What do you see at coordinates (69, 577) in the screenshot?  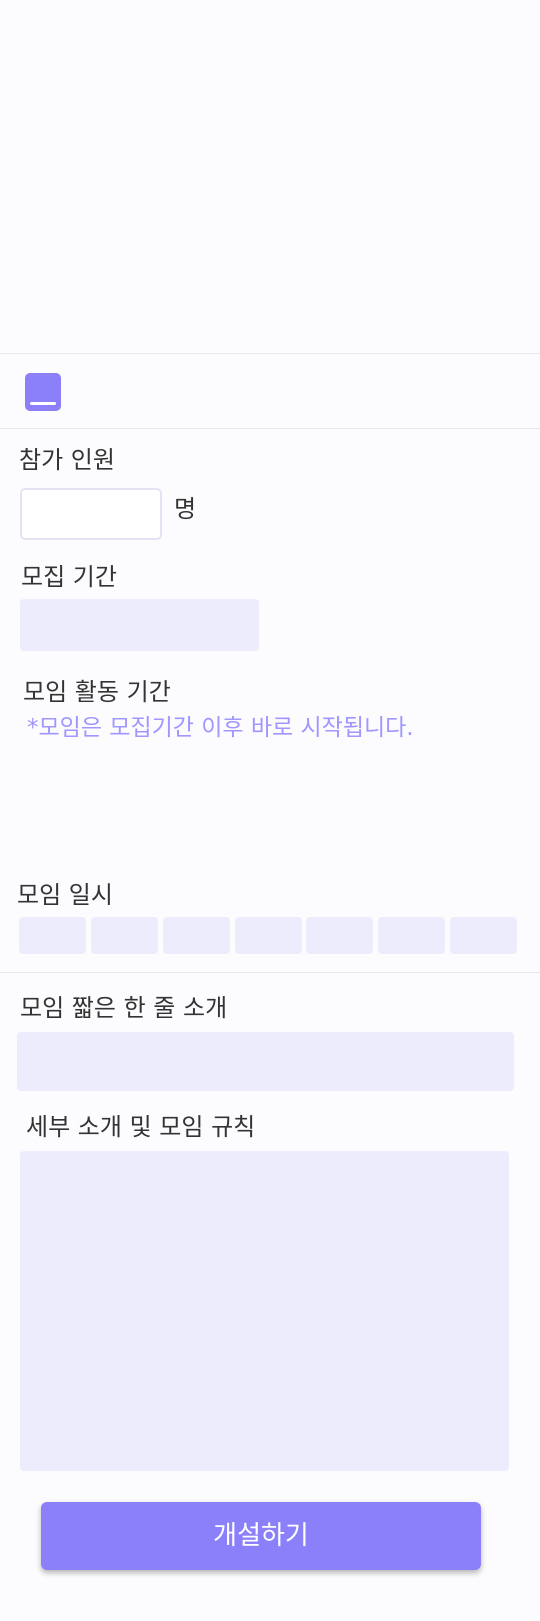 I see `recruit-period-label: 모집 기간` at bounding box center [69, 577].